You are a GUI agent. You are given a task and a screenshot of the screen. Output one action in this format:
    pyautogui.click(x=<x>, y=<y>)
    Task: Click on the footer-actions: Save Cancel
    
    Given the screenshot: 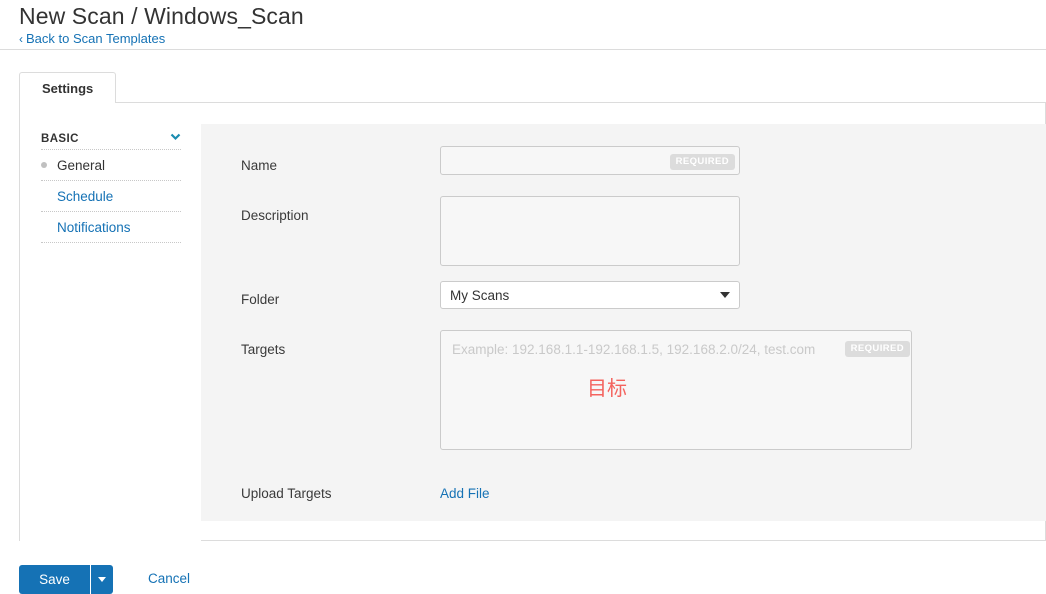 What is the action you would take?
    pyautogui.click(x=523, y=567)
    